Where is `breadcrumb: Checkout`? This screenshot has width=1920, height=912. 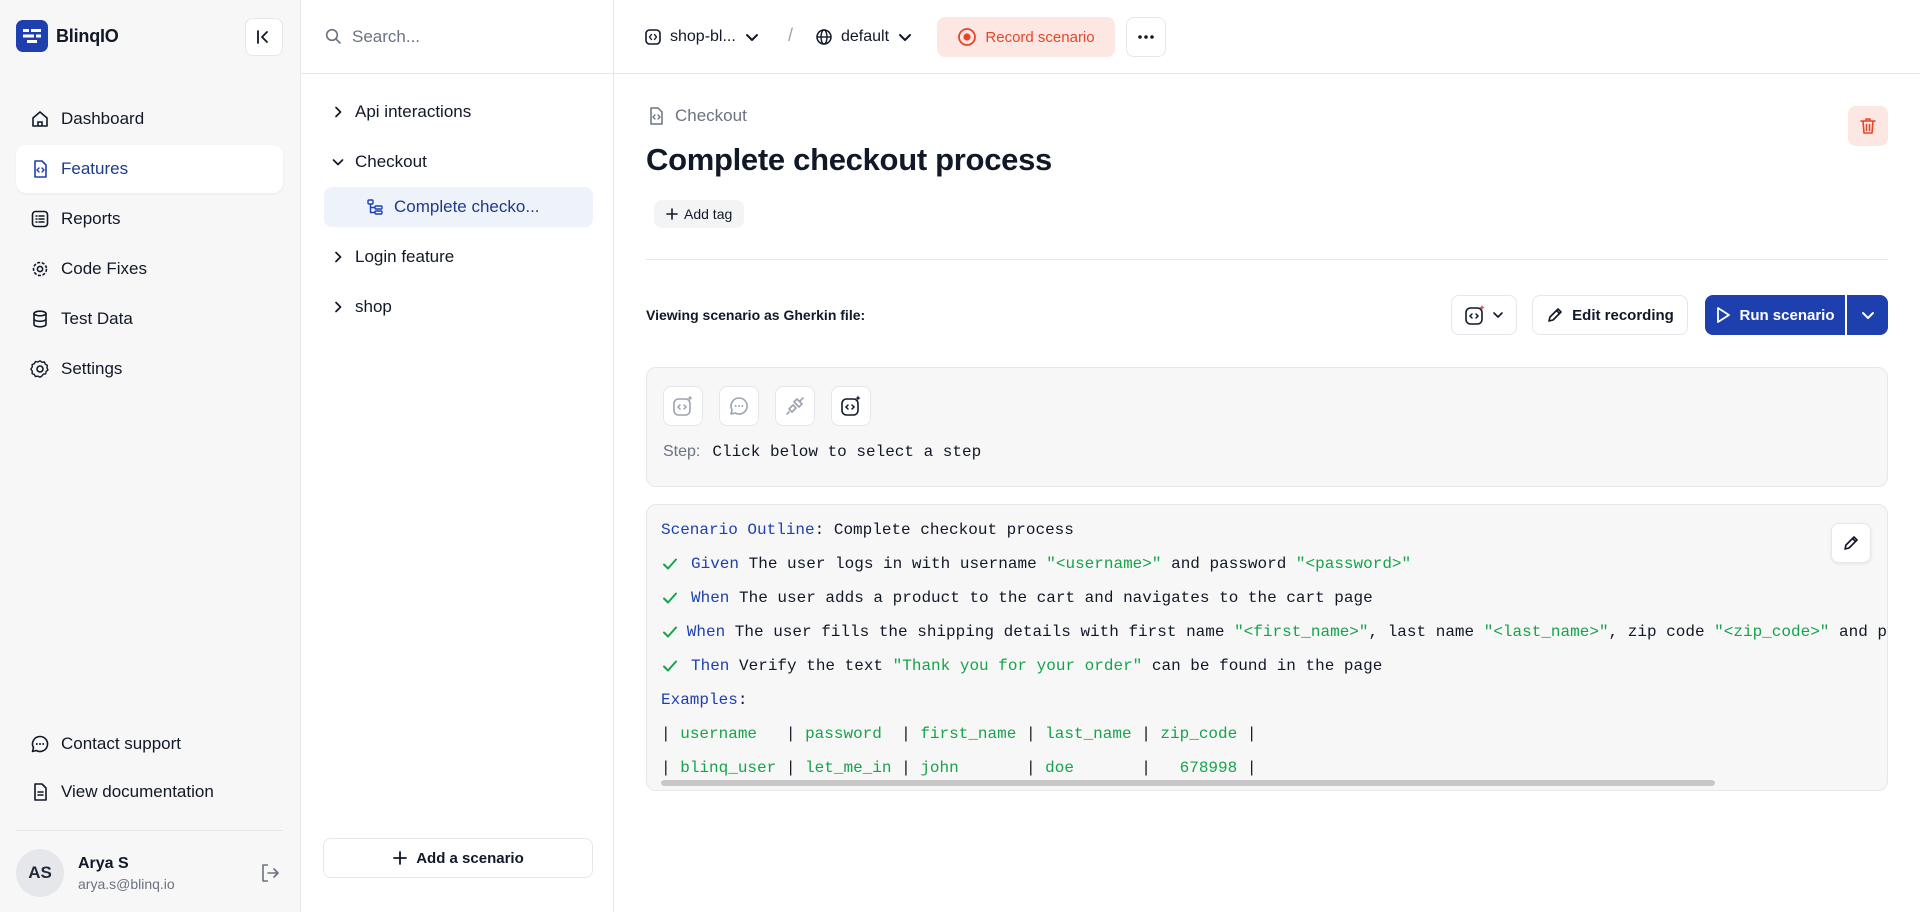 breadcrumb: Checkout is located at coordinates (696, 116).